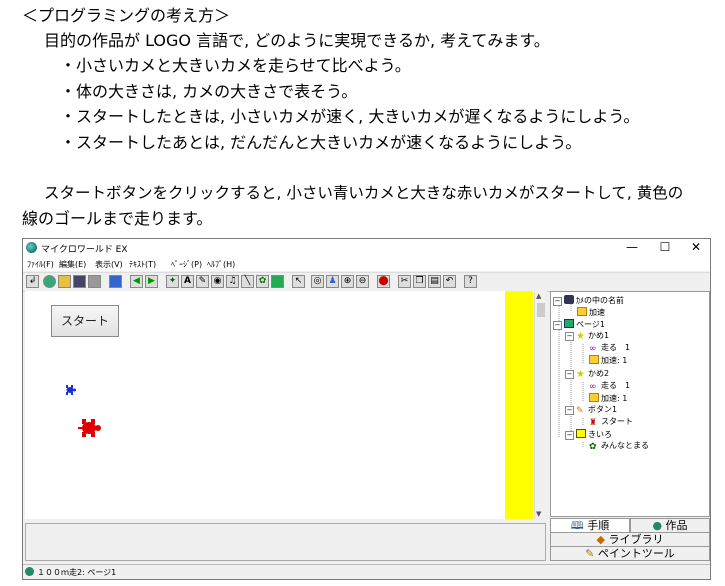  What do you see at coordinates (608, 398) in the screenshot?
I see `tree-item-accel2: 加速: 1` at bounding box center [608, 398].